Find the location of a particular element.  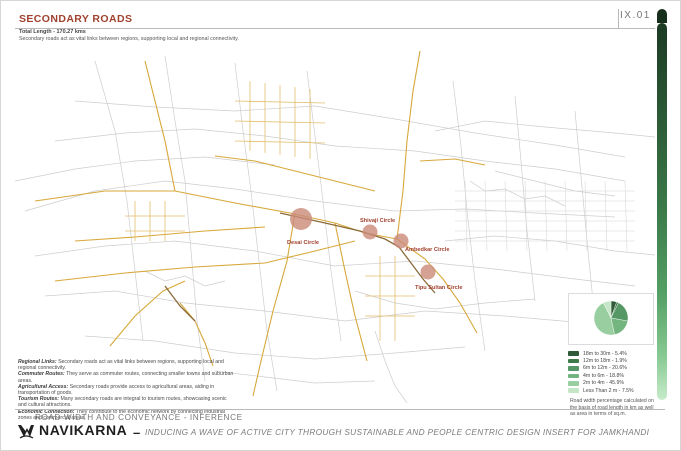

circle-label-ambedkar: Ambedkar Circle is located at coordinates (427, 250).